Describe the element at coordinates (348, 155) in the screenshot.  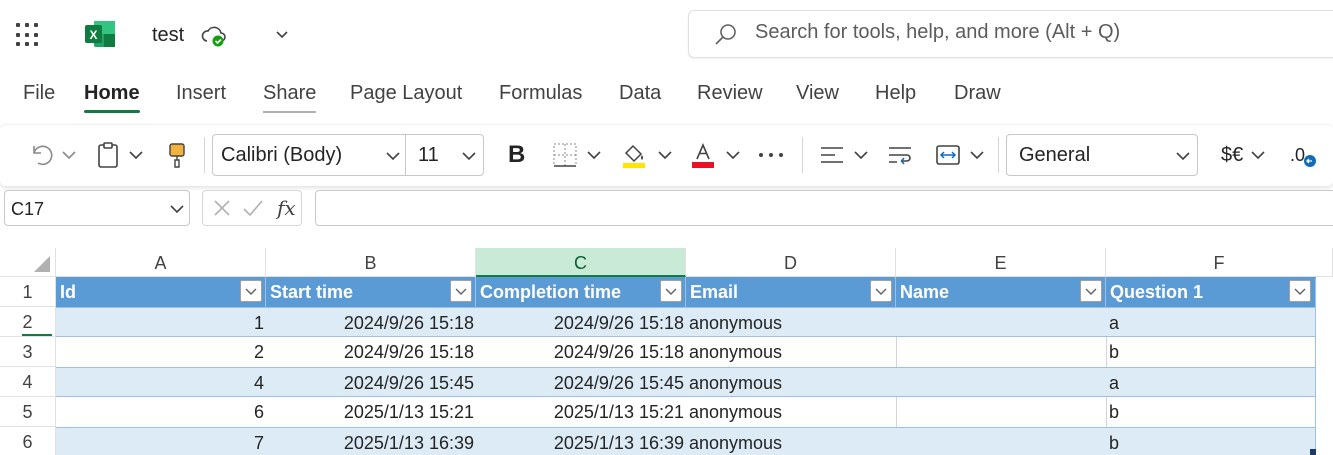
I see `font-name-select: Calibri (Body) 11` at that location.